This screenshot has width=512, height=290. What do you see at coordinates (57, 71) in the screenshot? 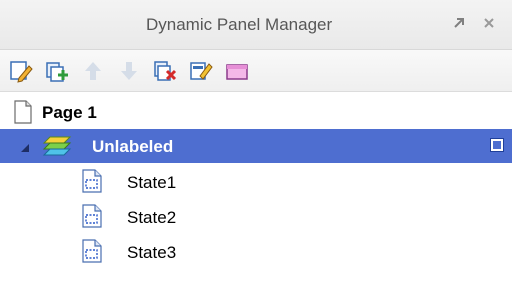
I see `add-state-icon` at bounding box center [57, 71].